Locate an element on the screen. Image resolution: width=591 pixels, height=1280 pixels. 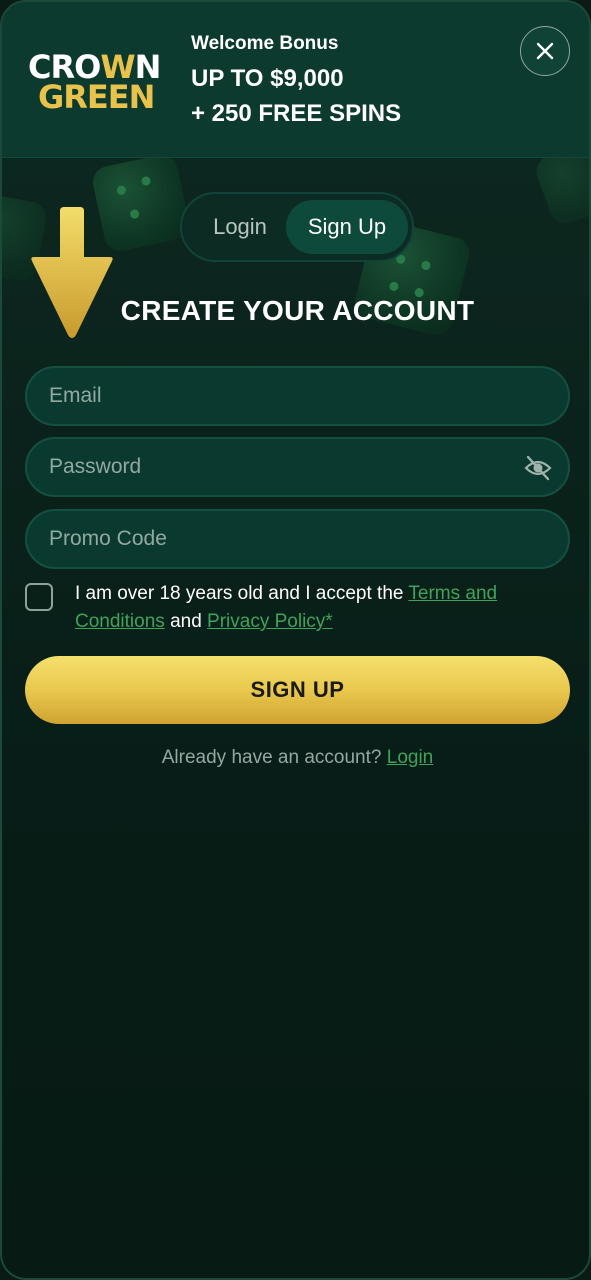
page-title: CREATE YOUR ACCOUNT is located at coordinates (297, 310).